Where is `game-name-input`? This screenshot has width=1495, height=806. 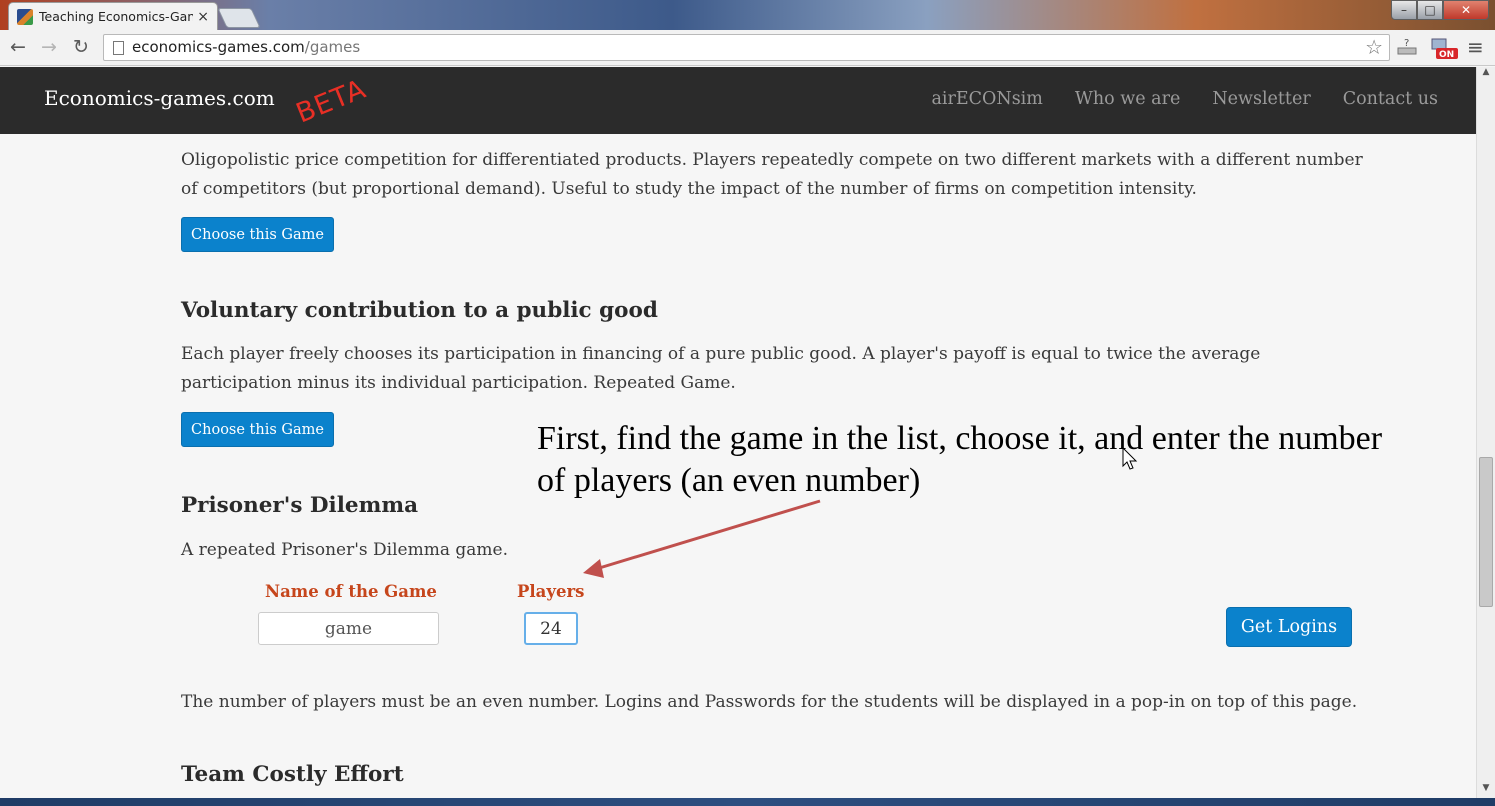
game-name-input is located at coordinates (348, 628).